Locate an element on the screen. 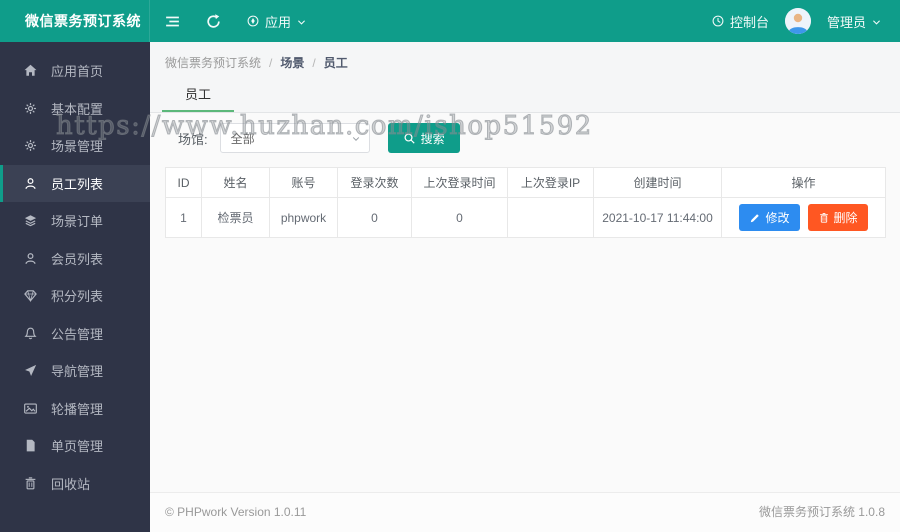 The image size is (900, 532). app-menu-dropdown: 应用 is located at coordinates (276, 21).